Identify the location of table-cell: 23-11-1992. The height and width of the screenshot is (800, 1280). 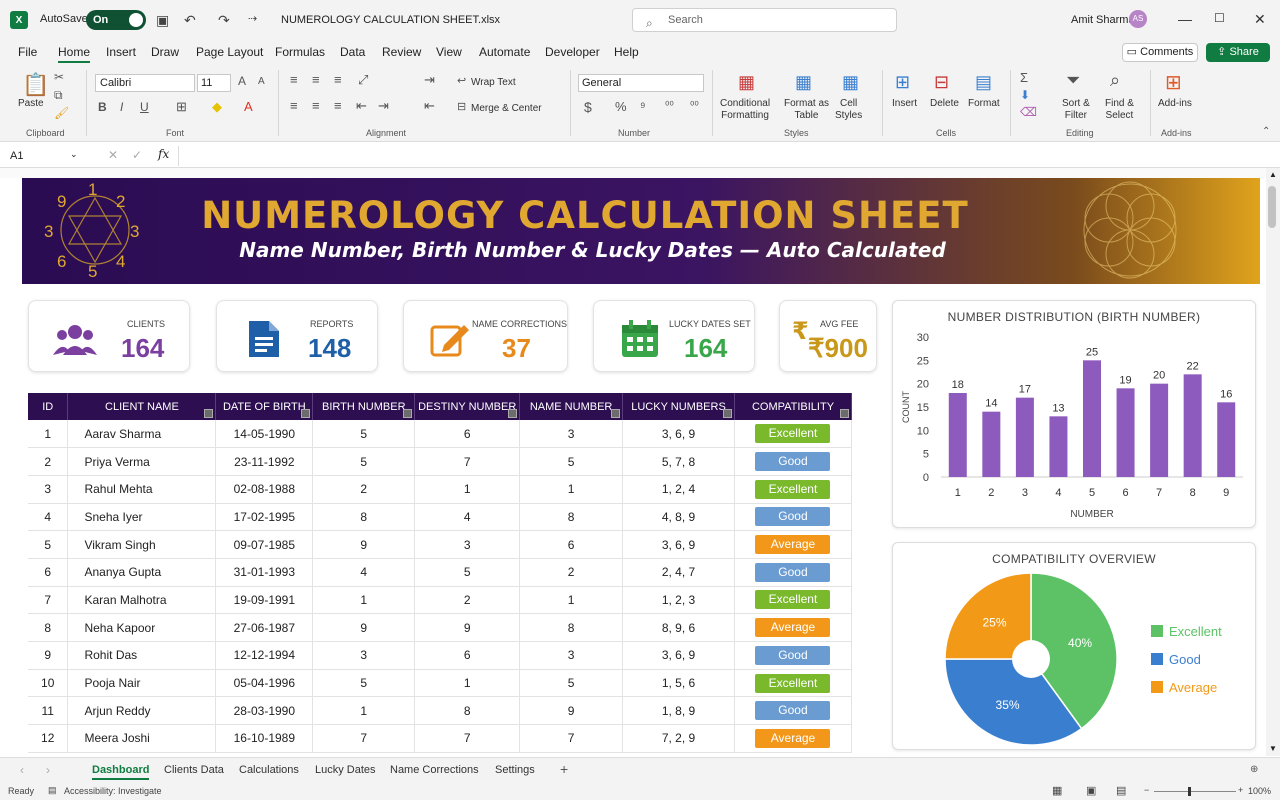
(264, 461).